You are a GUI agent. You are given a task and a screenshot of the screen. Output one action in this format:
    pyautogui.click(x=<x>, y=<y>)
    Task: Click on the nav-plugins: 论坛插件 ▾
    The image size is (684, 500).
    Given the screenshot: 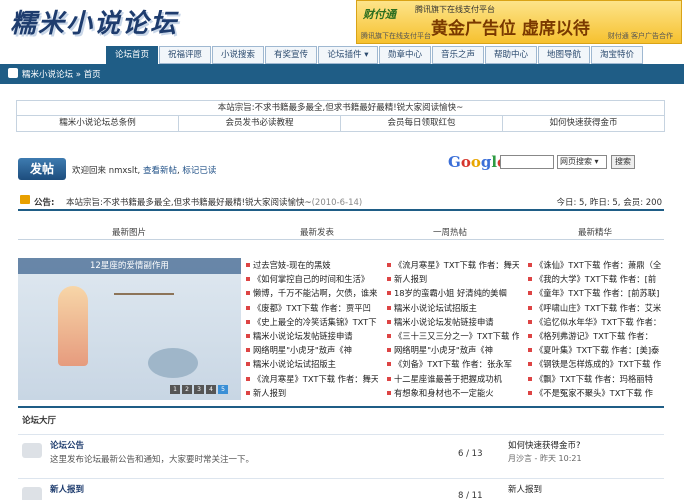 What is the action you would take?
    pyautogui.click(x=348, y=55)
    